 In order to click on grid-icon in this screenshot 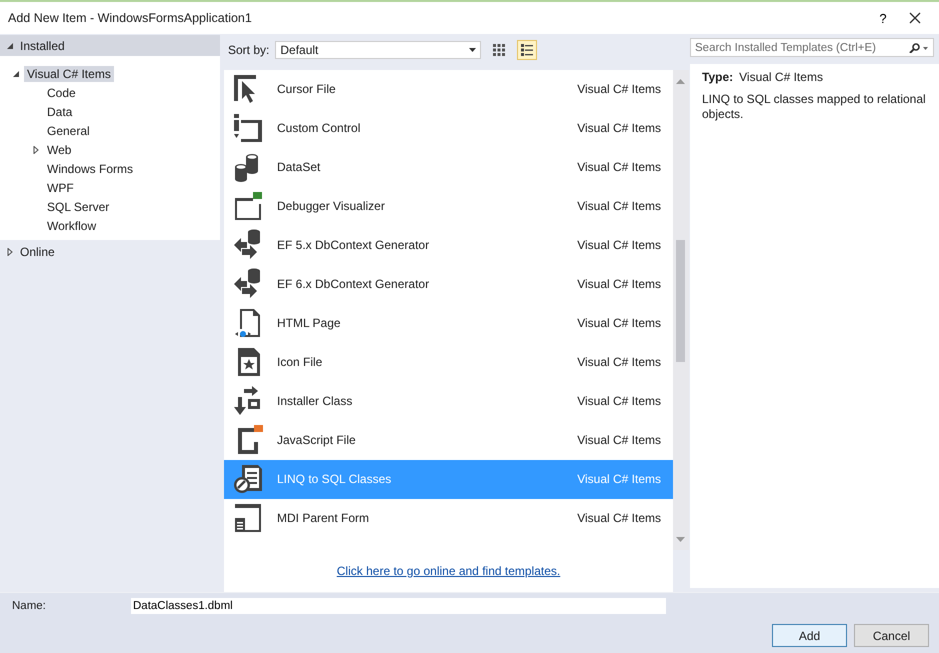, I will do `click(499, 49)`.